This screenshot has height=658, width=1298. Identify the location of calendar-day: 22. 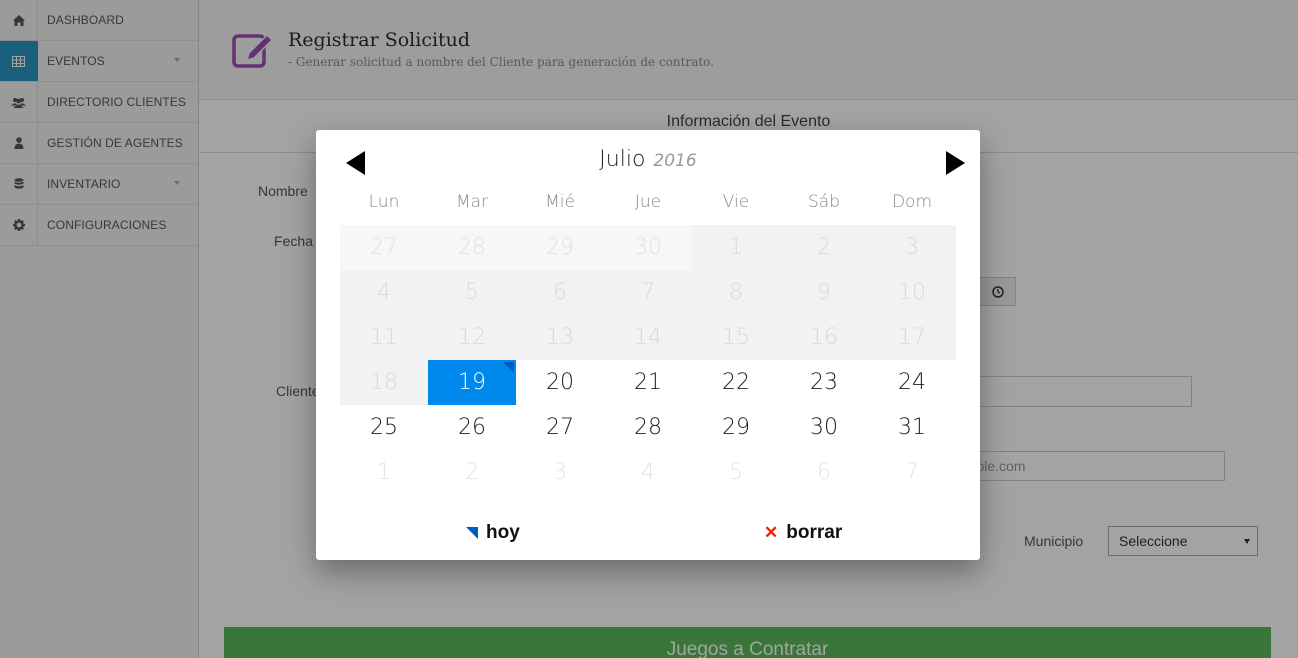
(736, 382).